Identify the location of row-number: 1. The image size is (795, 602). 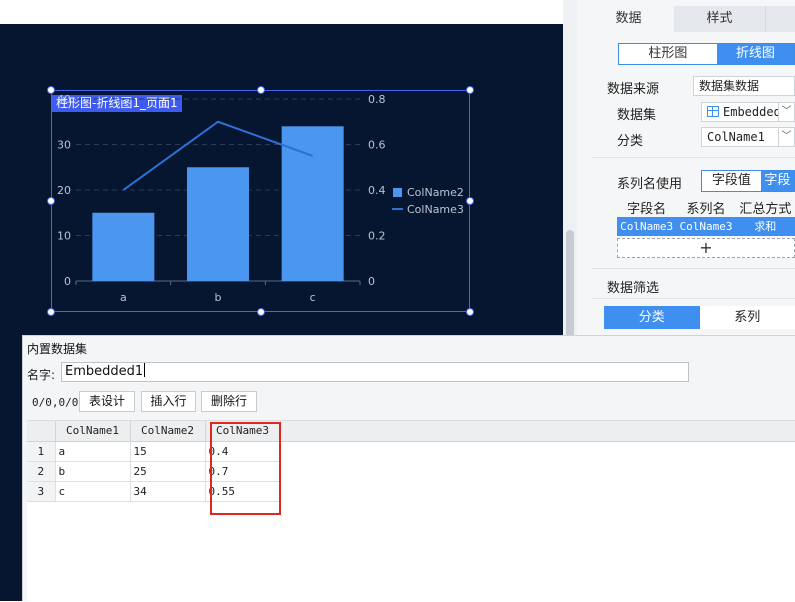
(41, 451).